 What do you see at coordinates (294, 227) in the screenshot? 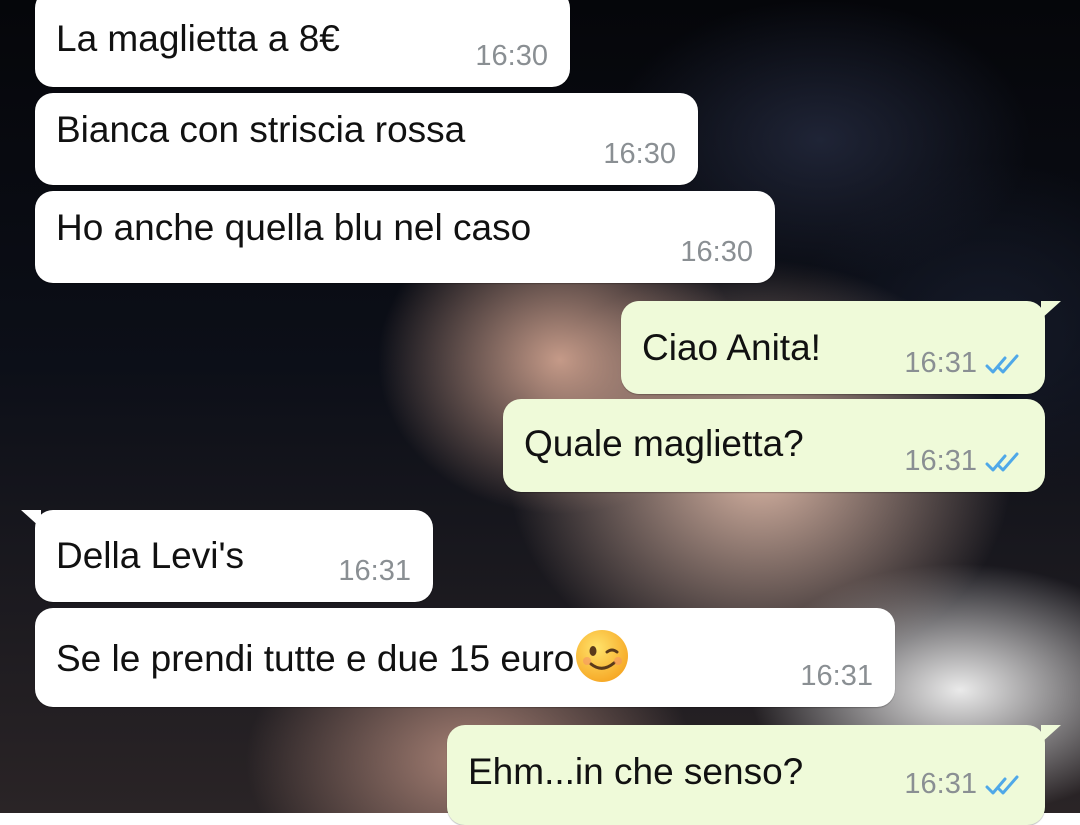
I see `message-text: Ho anche quella blu nel caso` at bounding box center [294, 227].